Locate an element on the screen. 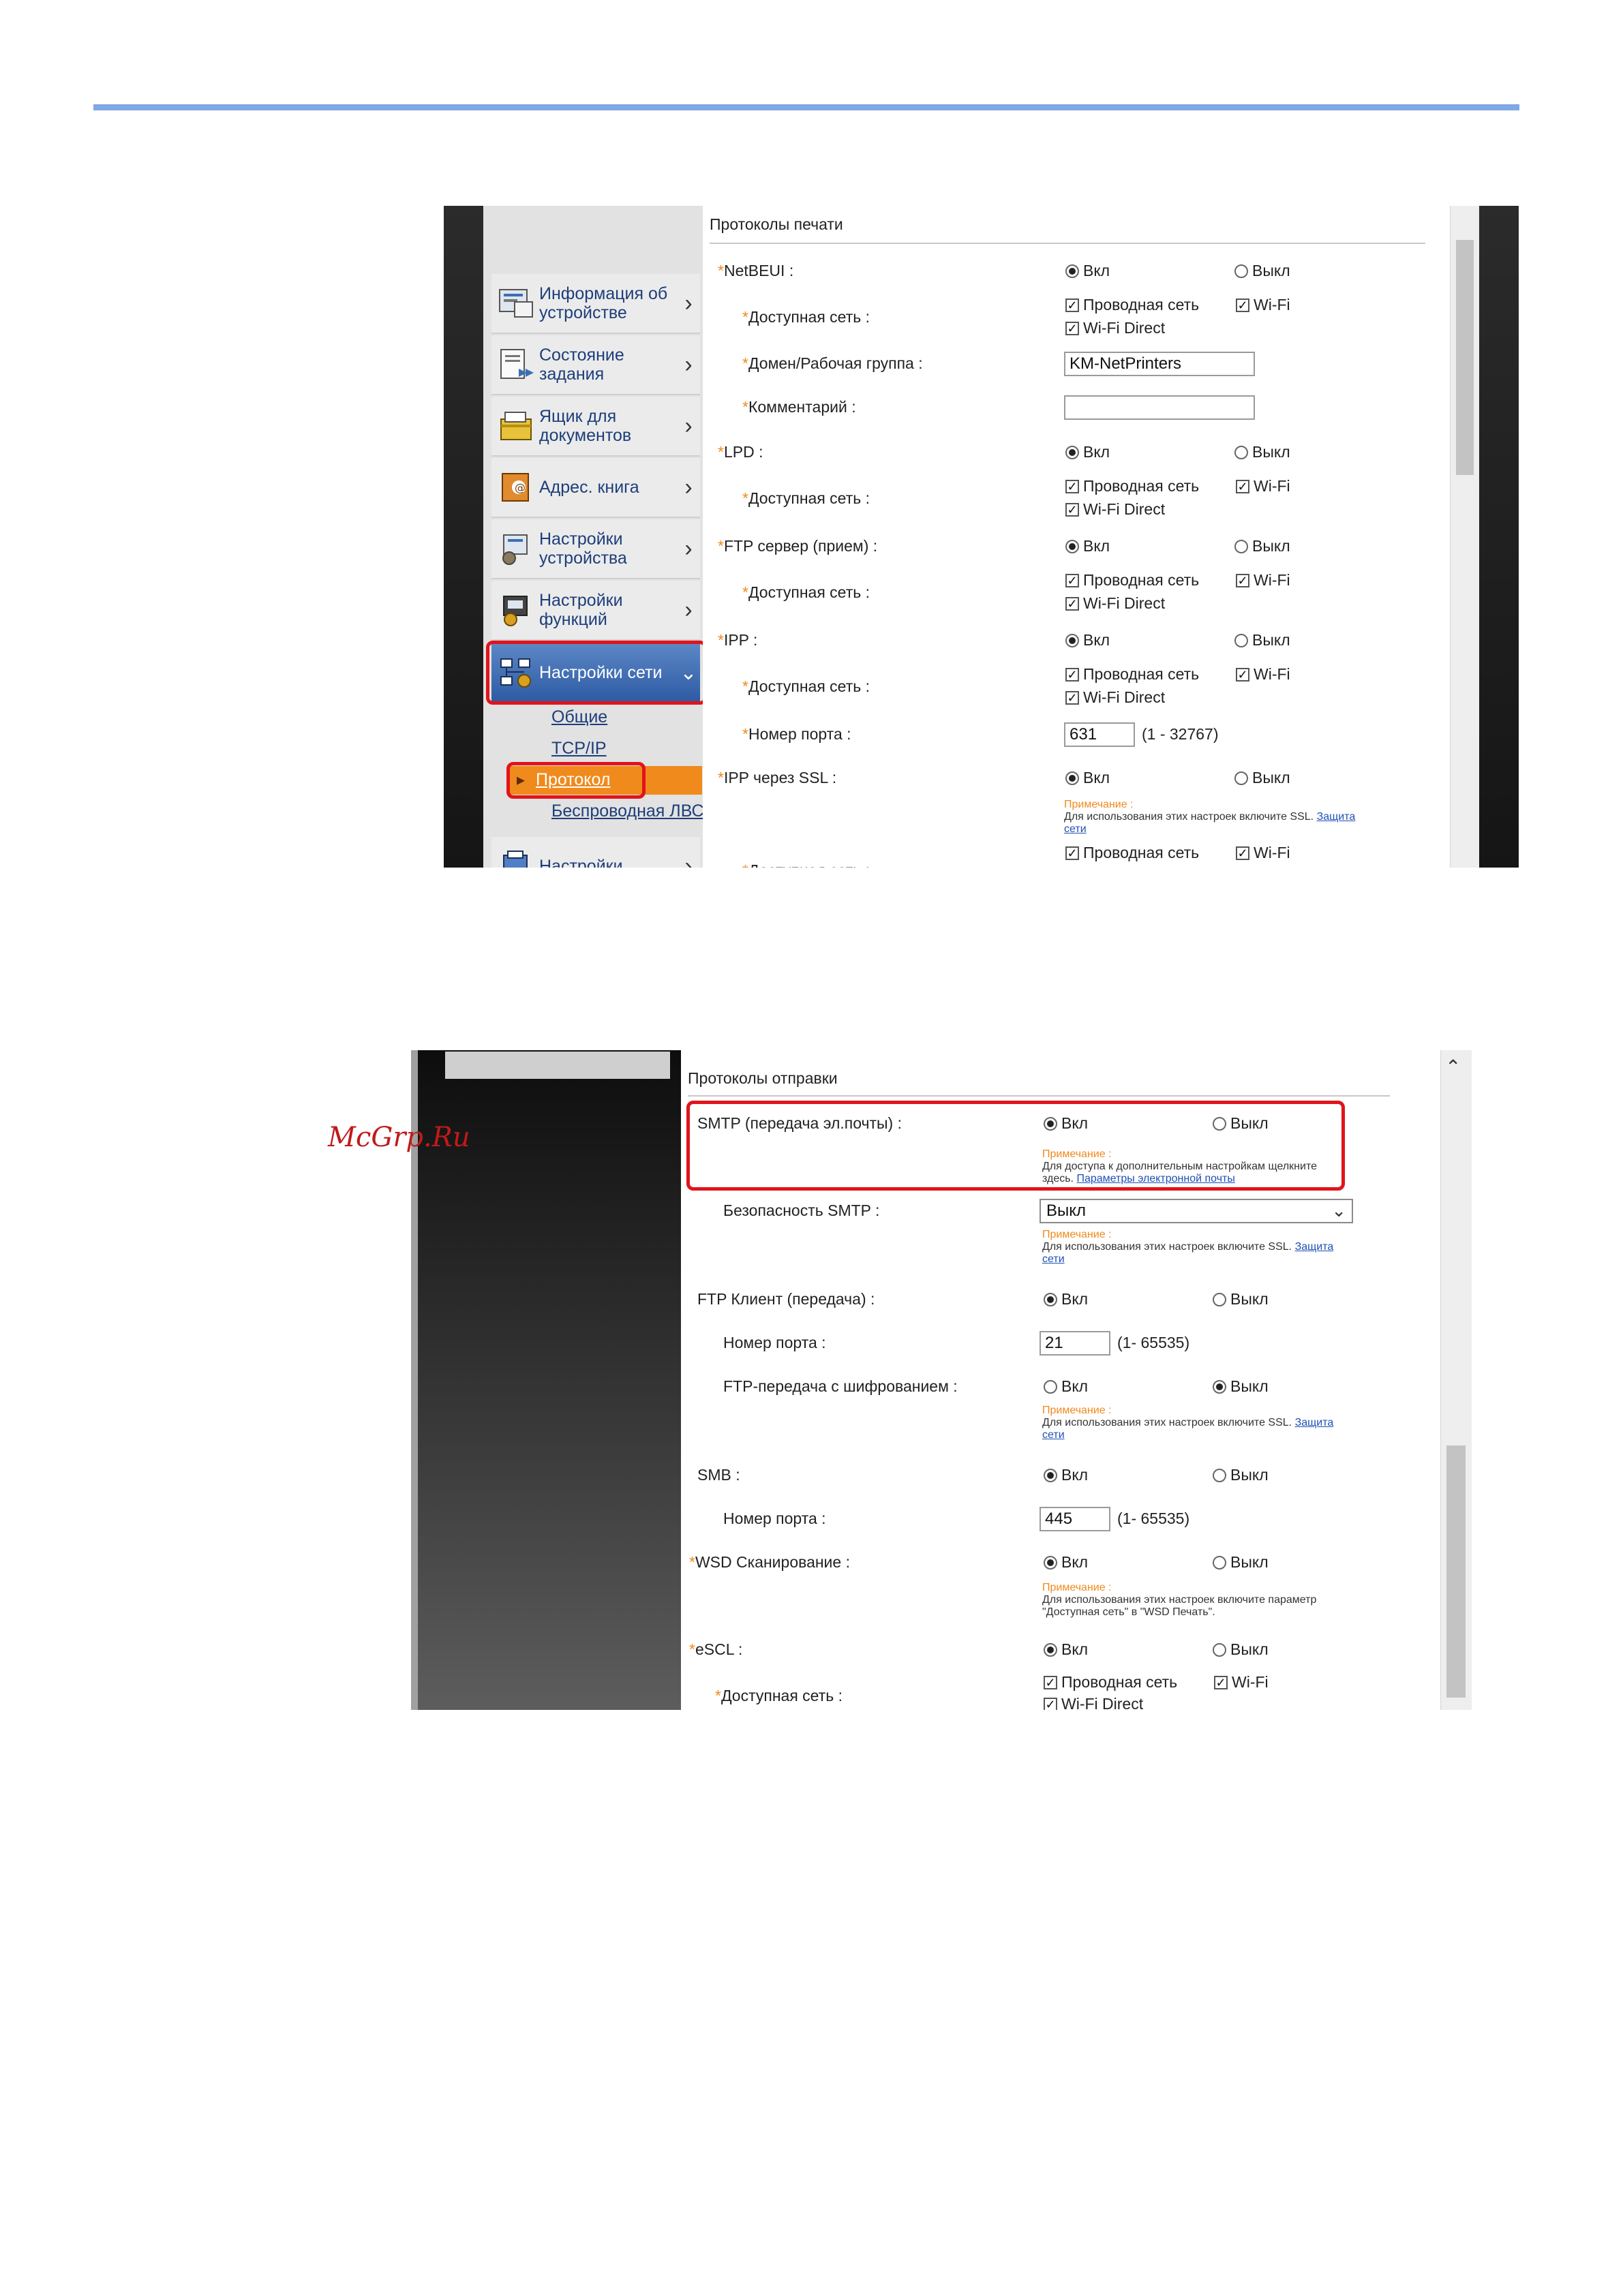  escl-off-radio: Выкл is located at coordinates (1241, 1650).